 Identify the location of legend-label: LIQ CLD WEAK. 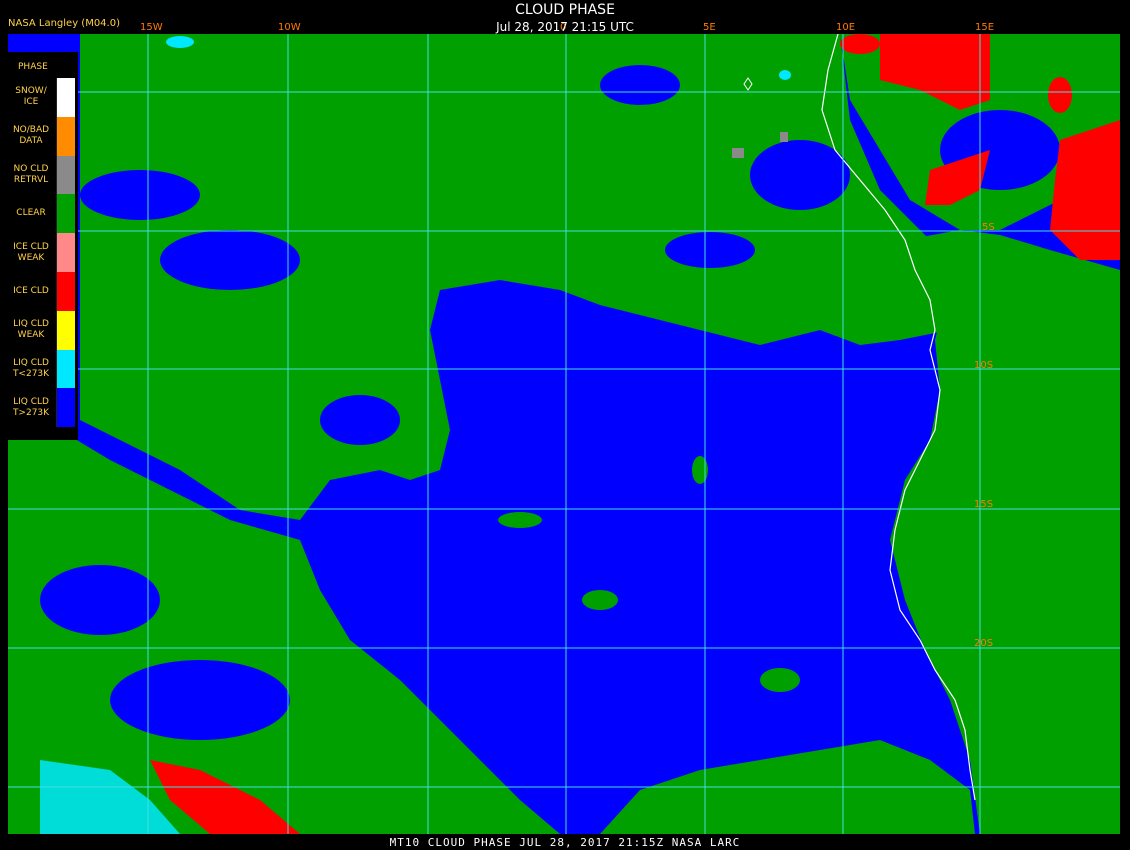
(31, 330).